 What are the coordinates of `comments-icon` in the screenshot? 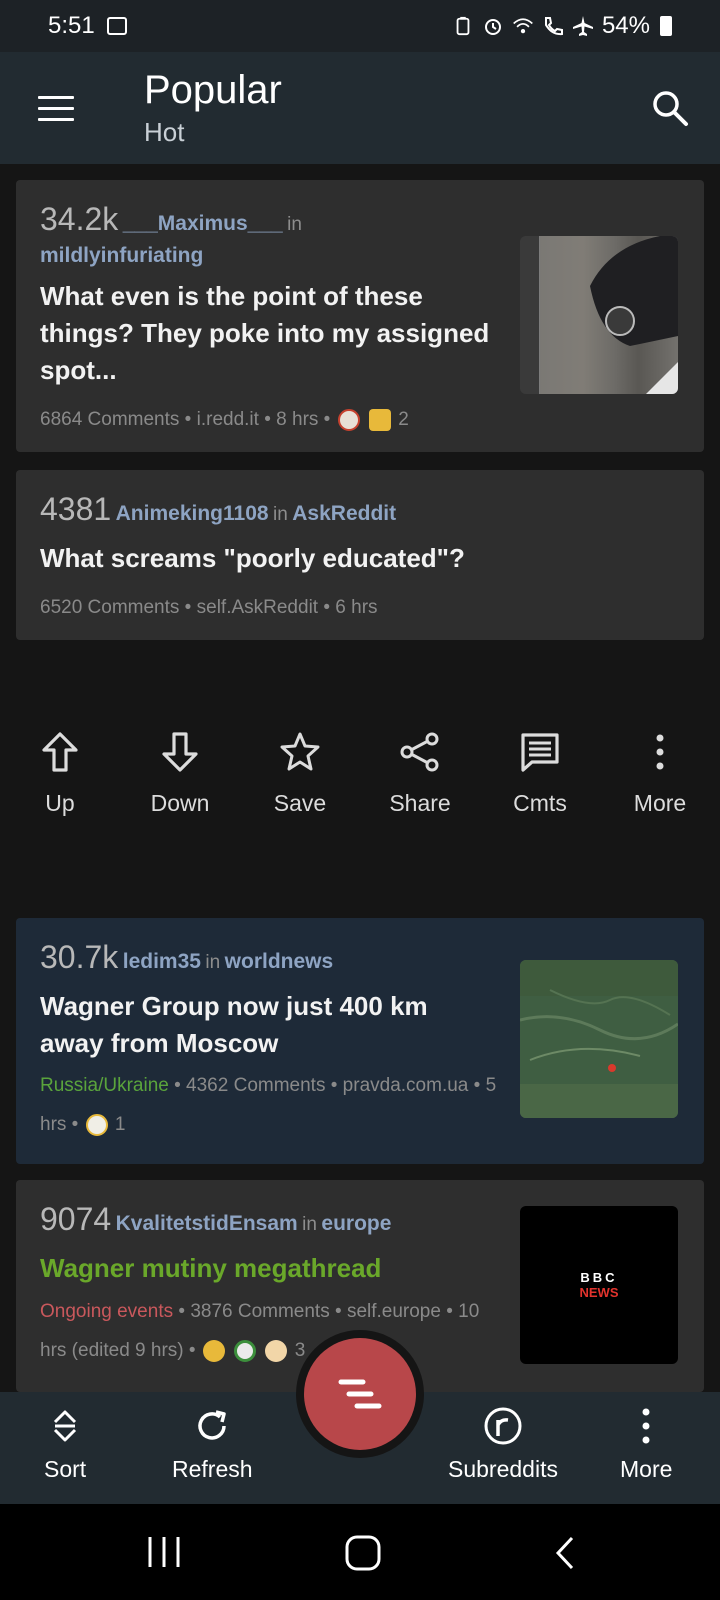 It's located at (540, 752).